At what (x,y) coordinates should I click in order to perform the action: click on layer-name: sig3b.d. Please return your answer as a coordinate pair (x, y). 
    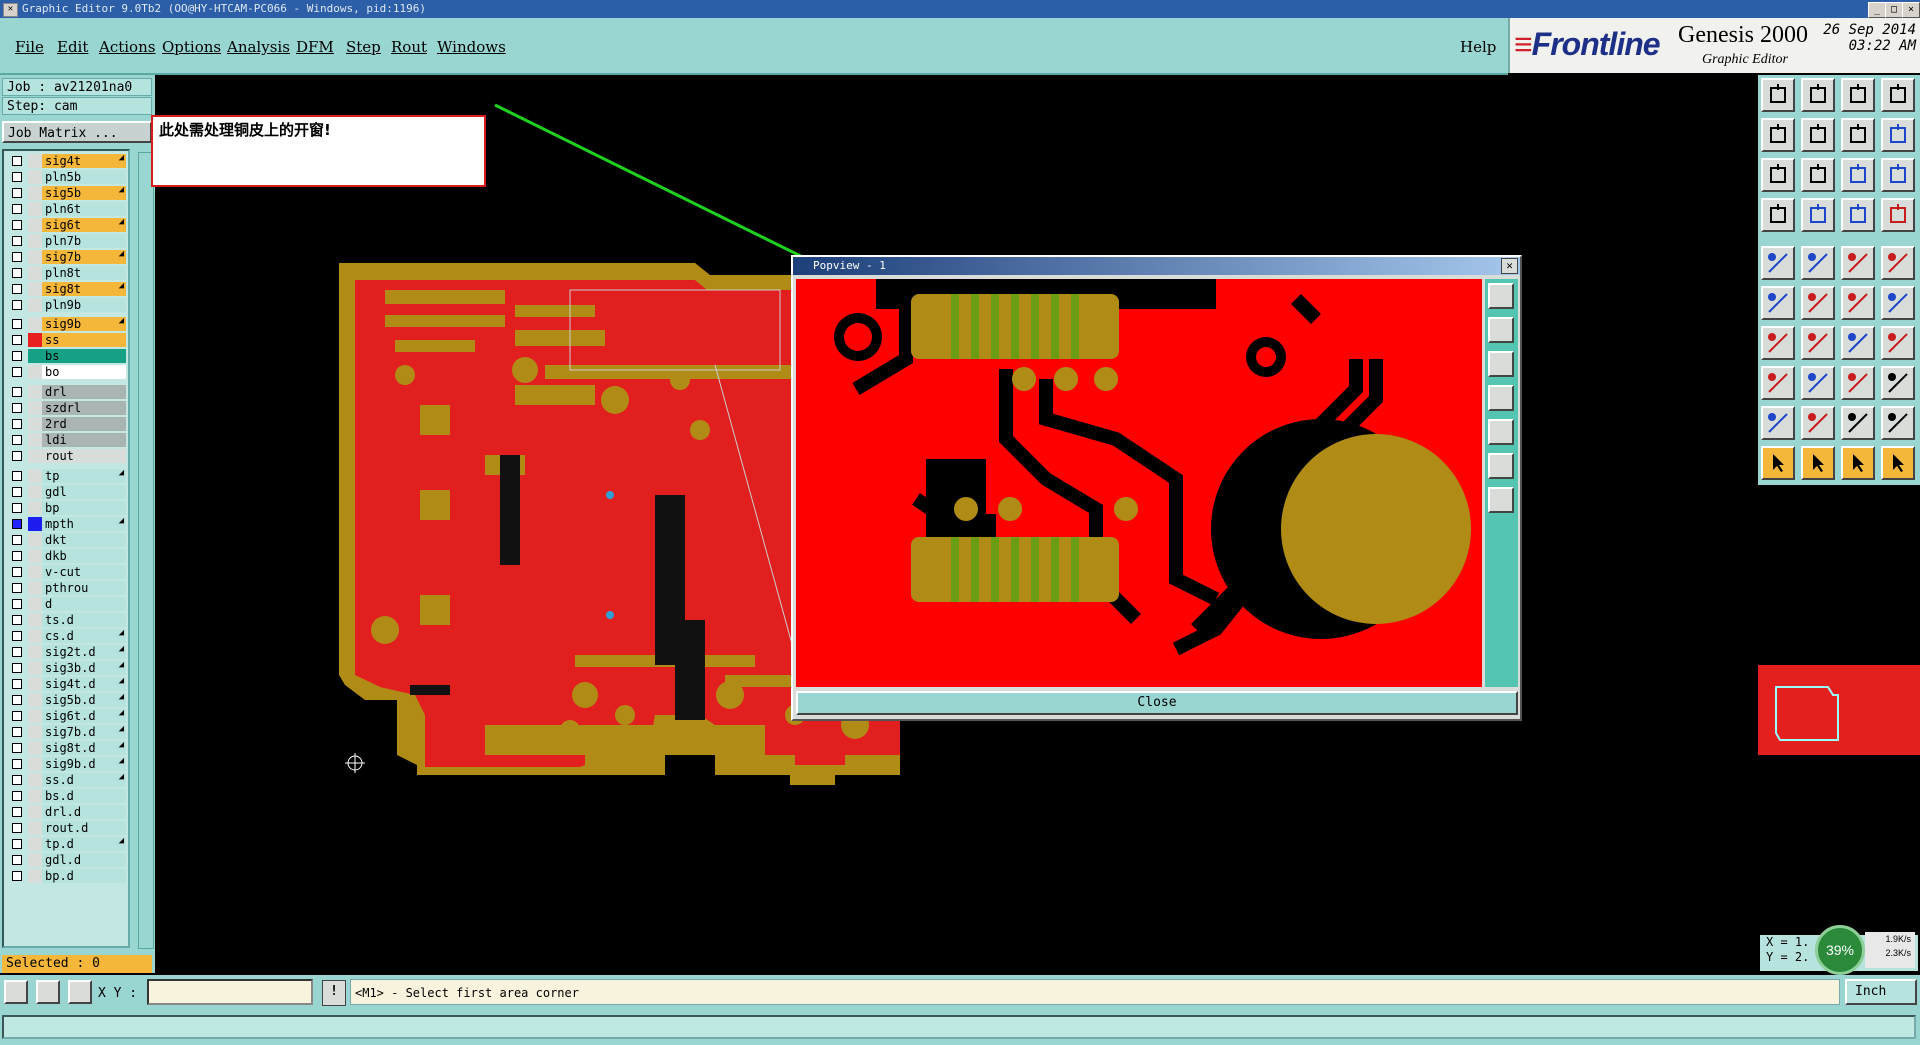
    Looking at the image, I should click on (84, 668).